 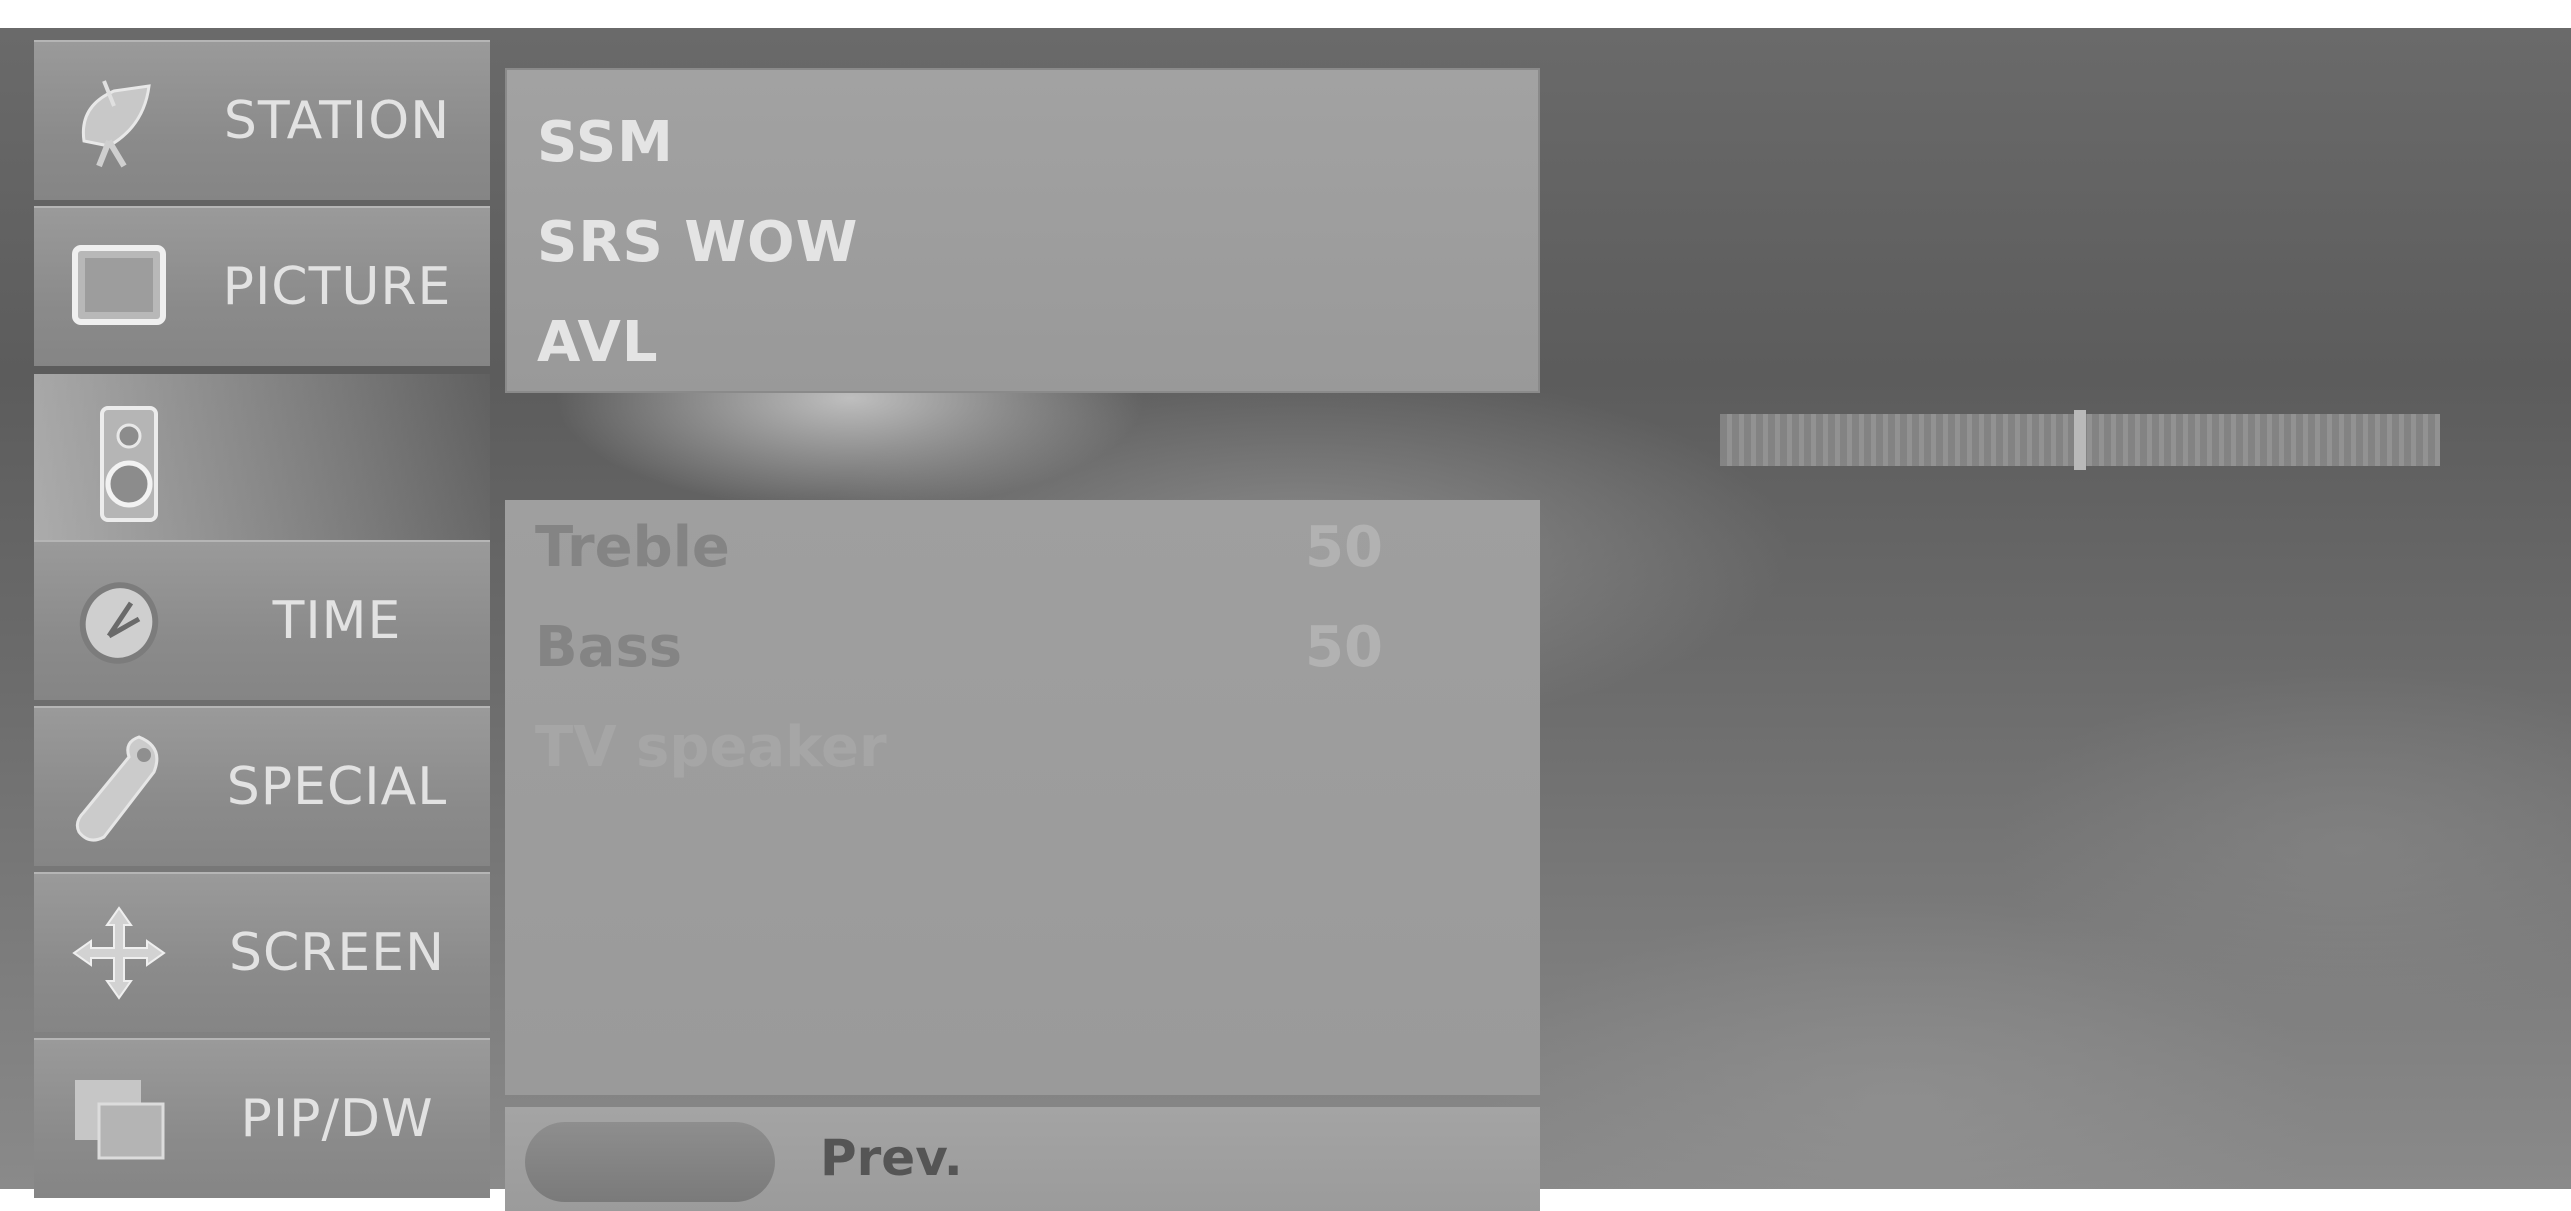 I want to click on menu-item-station: STATION, so click(x=262, y=120).